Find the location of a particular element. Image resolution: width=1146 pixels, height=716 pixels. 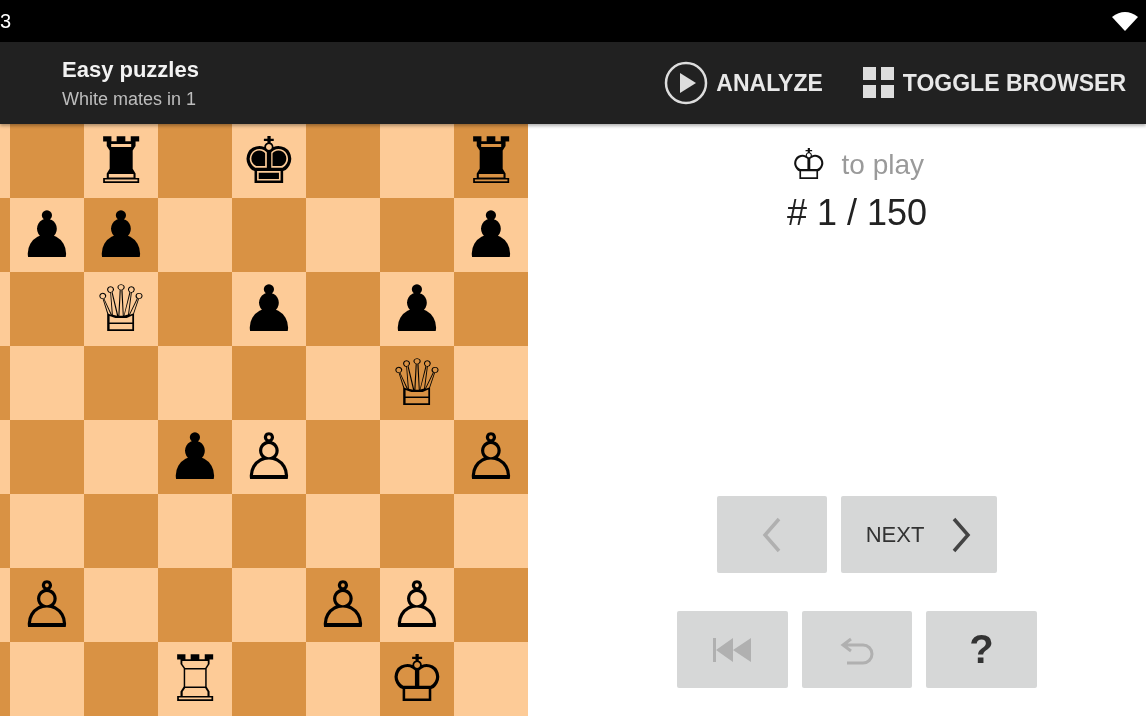

analyze-button: ANALYZE is located at coordinates (743, 83).